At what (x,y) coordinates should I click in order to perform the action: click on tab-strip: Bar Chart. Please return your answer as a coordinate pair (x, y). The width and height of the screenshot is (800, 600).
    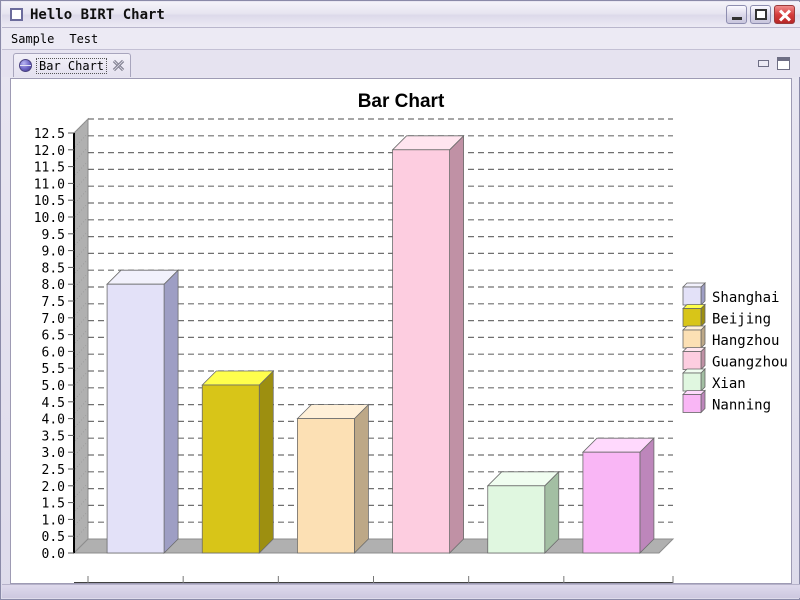
    Looking at the image, I should click on (401, 63).